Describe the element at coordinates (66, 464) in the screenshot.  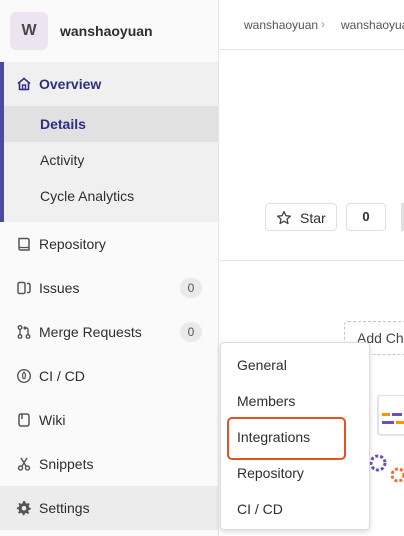
I see `sidebar-item-label: Snippets` at that location.